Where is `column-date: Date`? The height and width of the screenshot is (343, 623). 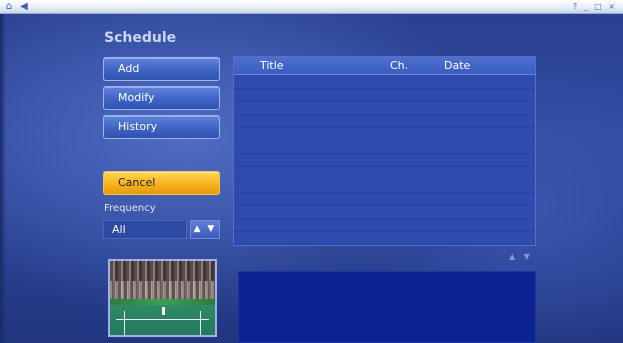
column-date: Date is located at coordinates (457, 66).